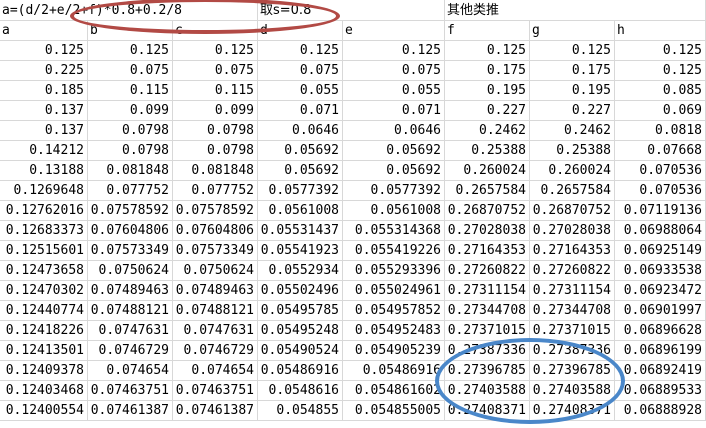 This screenshot has width=706, height=428. I want to click on cell-f10: 0.27028038, so click(487, 231).